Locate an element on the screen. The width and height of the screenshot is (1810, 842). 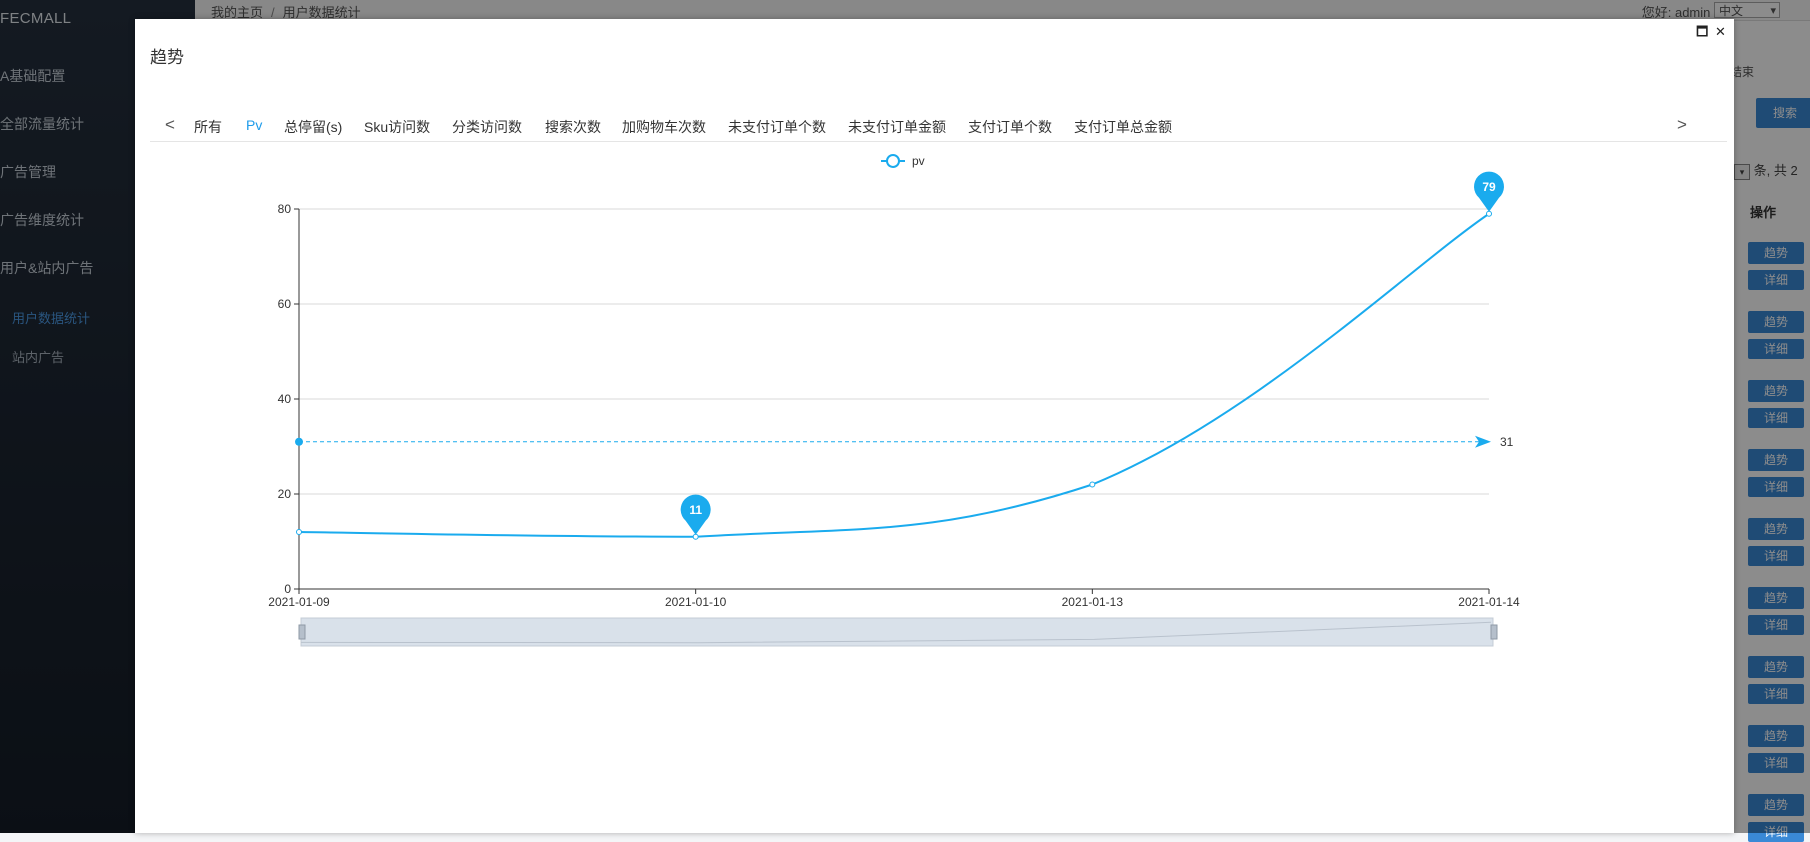
y-tick-label: 40 is located at coordinates (285, 399).